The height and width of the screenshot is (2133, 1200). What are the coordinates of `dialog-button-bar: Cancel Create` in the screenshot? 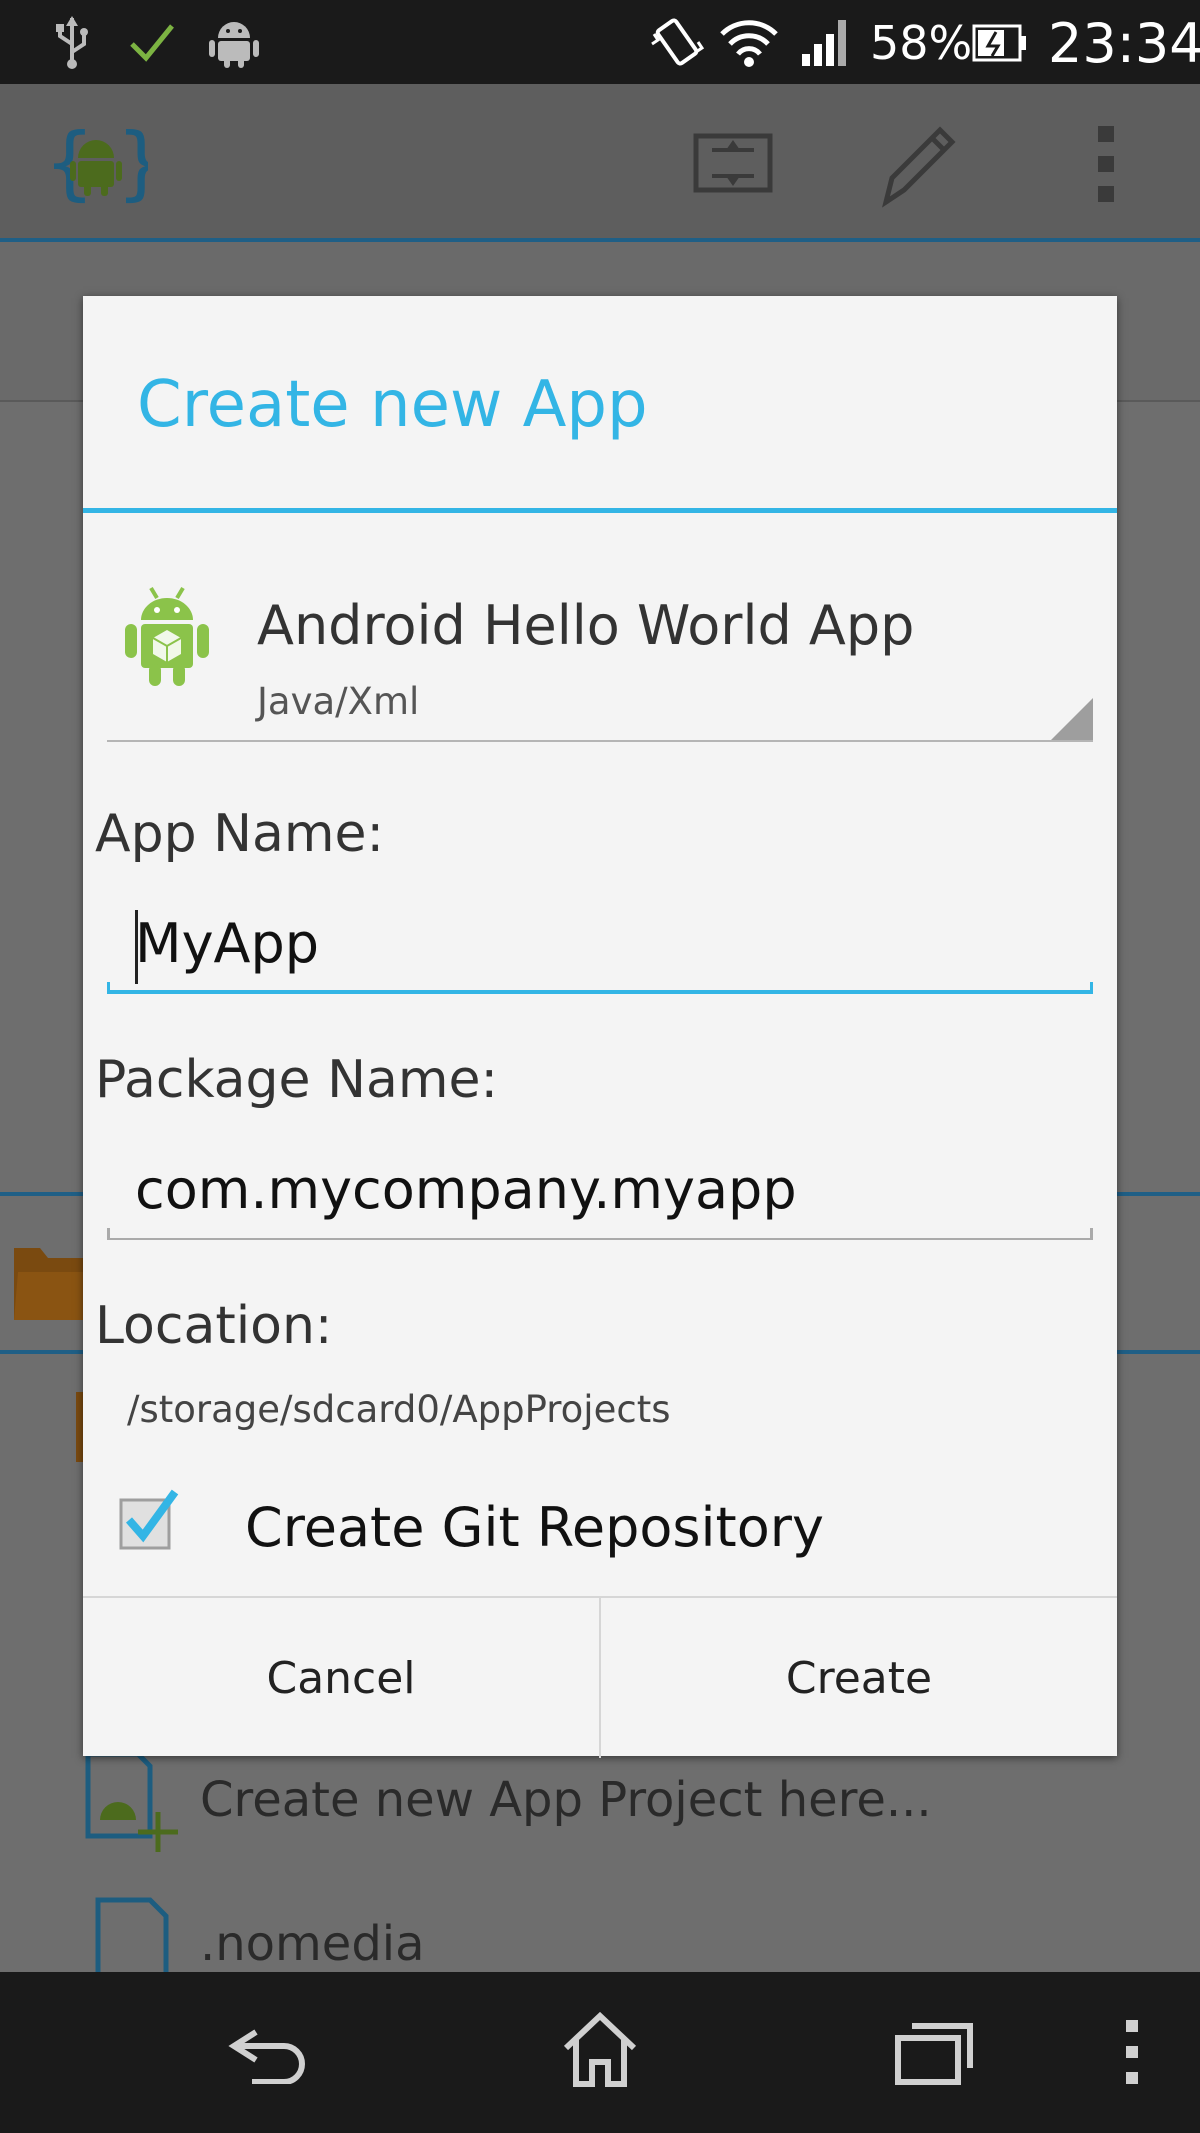 It's located at (600, 1677).